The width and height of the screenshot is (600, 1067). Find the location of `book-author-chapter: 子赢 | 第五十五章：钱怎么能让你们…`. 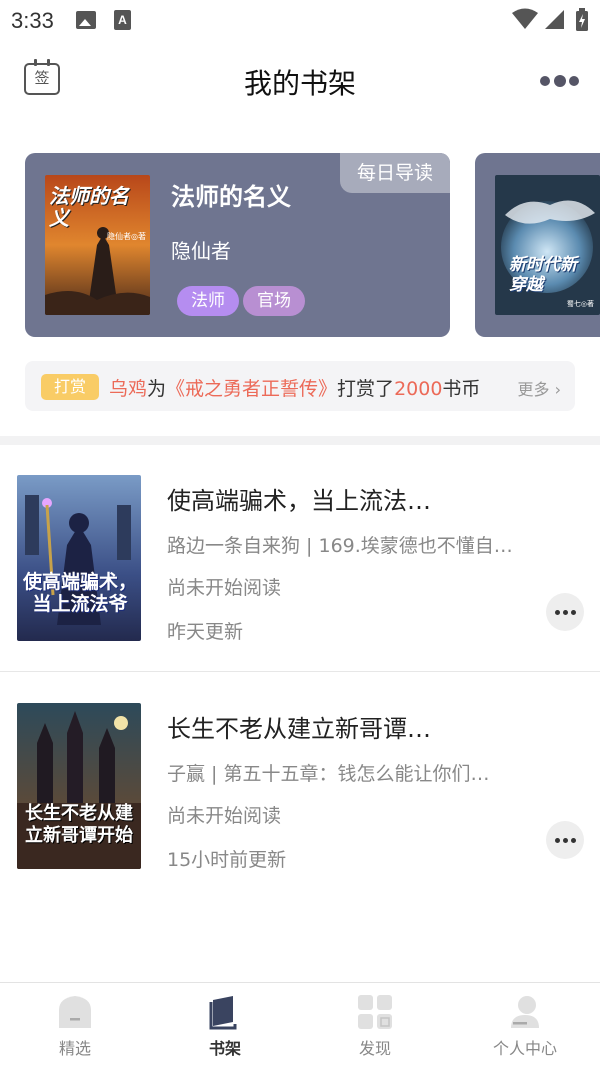

book-author-chapter: 子赢 | 第五十五章：钱怎么能让你们… is located at coordinates (328, 774).